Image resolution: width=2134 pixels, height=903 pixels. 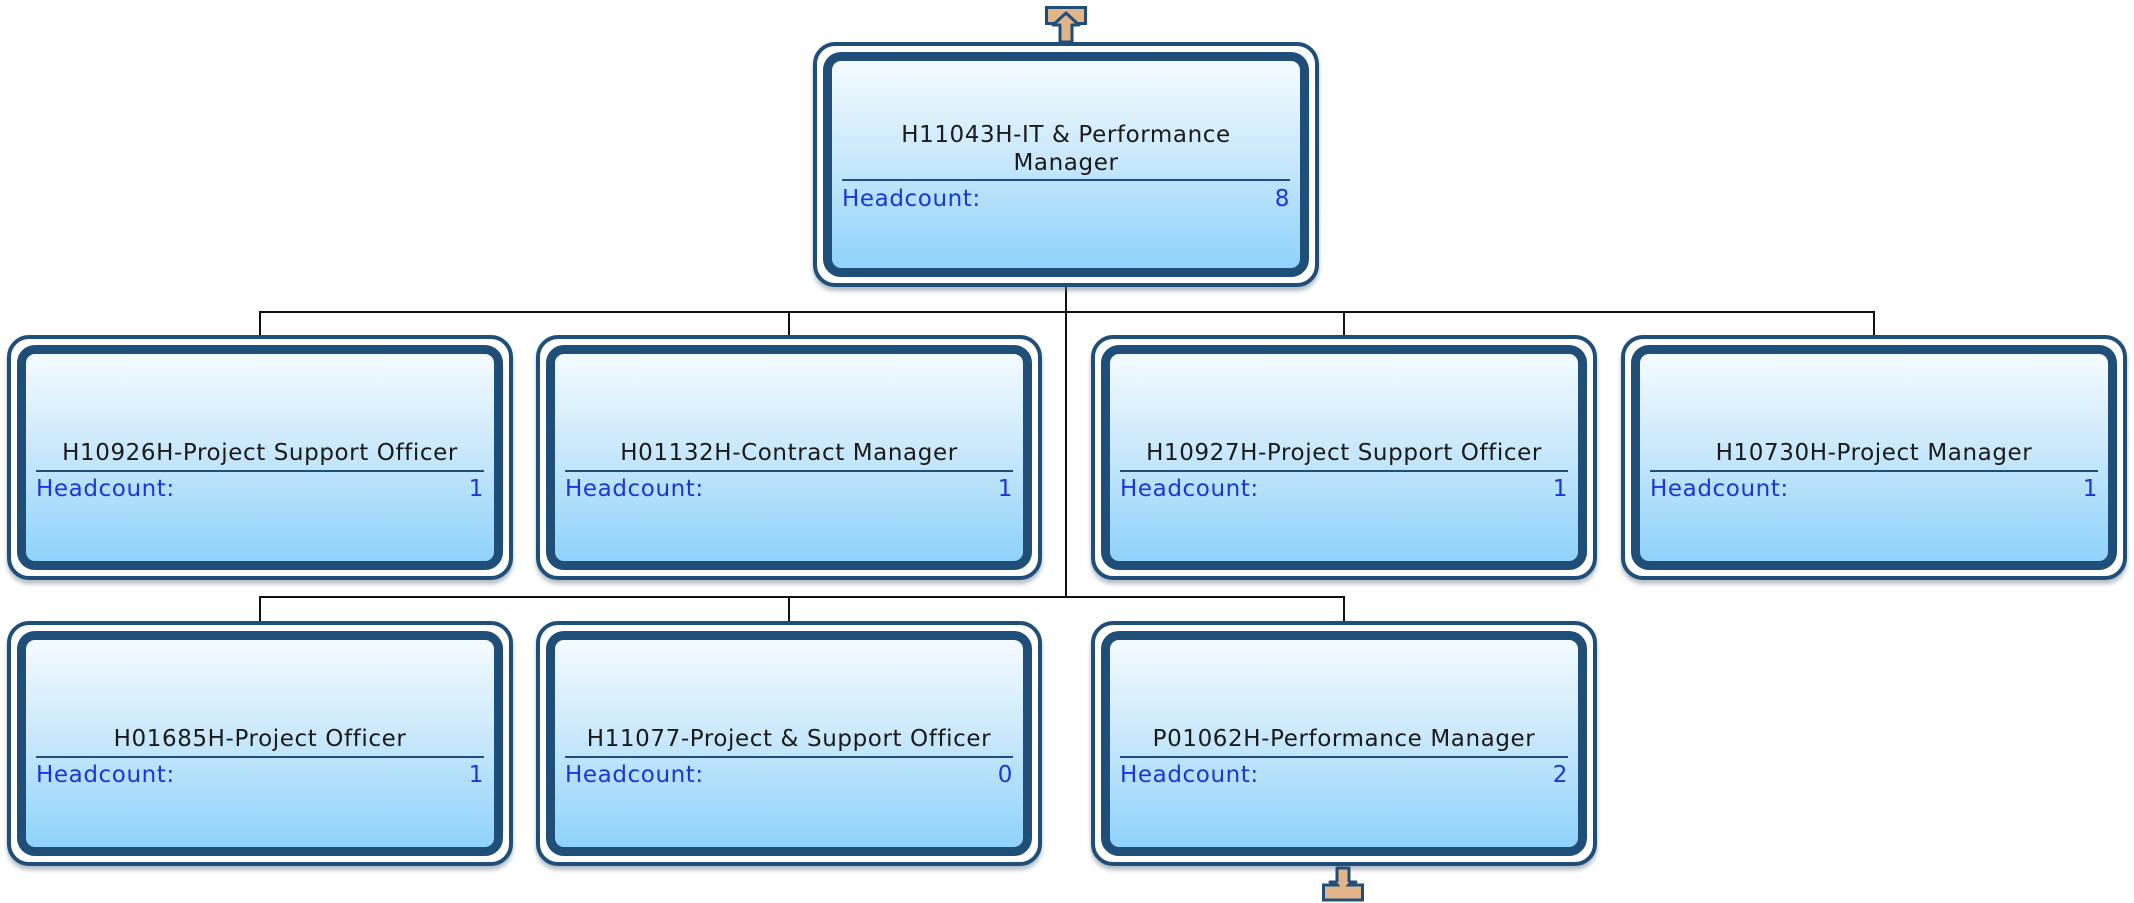 What do you see at coordinates (1343, 884) in the screenshot?
I see `arrow-down-icon` at bounding box center [1343, 884].